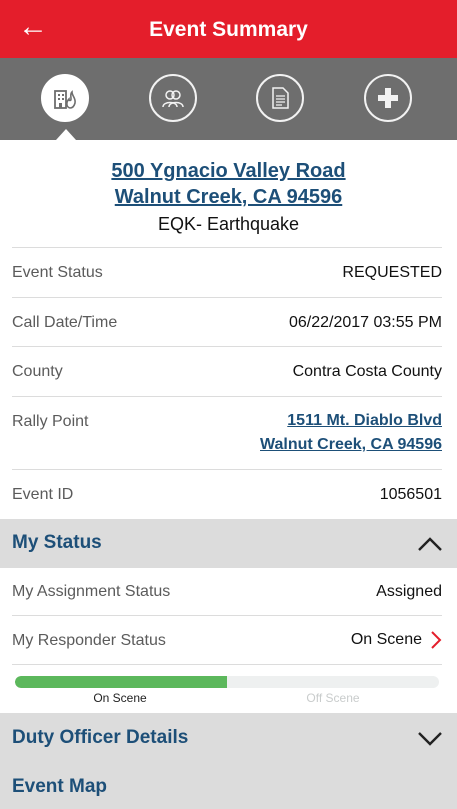 The height and width of the screenshot is (809, 457). Describe the element at coordinates (386, 639) in the screenshot. I see `responder-status-value: On Scene` at that location.